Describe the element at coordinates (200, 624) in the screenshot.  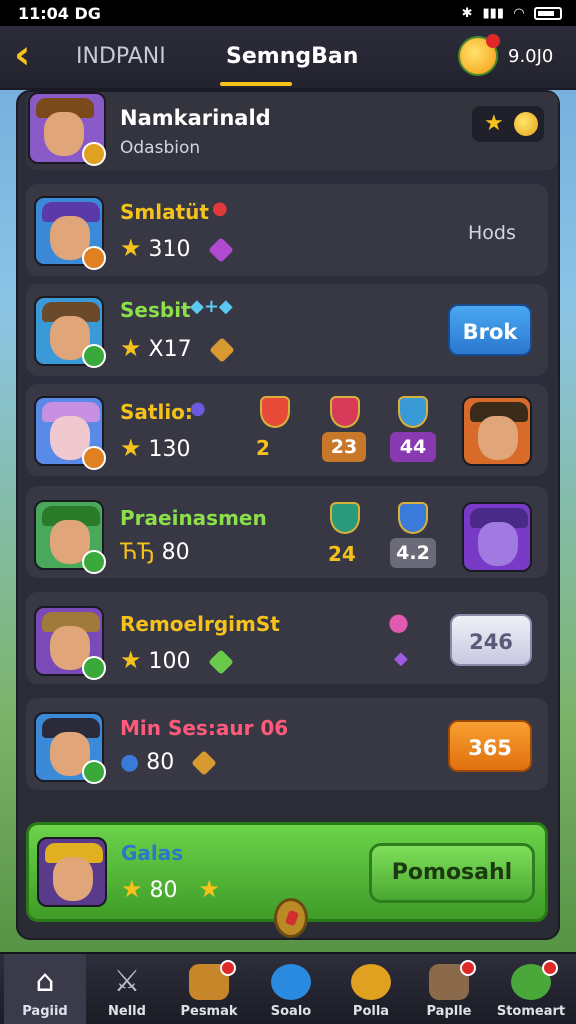
I see `player-name: RemoelrgimSt` at that location.